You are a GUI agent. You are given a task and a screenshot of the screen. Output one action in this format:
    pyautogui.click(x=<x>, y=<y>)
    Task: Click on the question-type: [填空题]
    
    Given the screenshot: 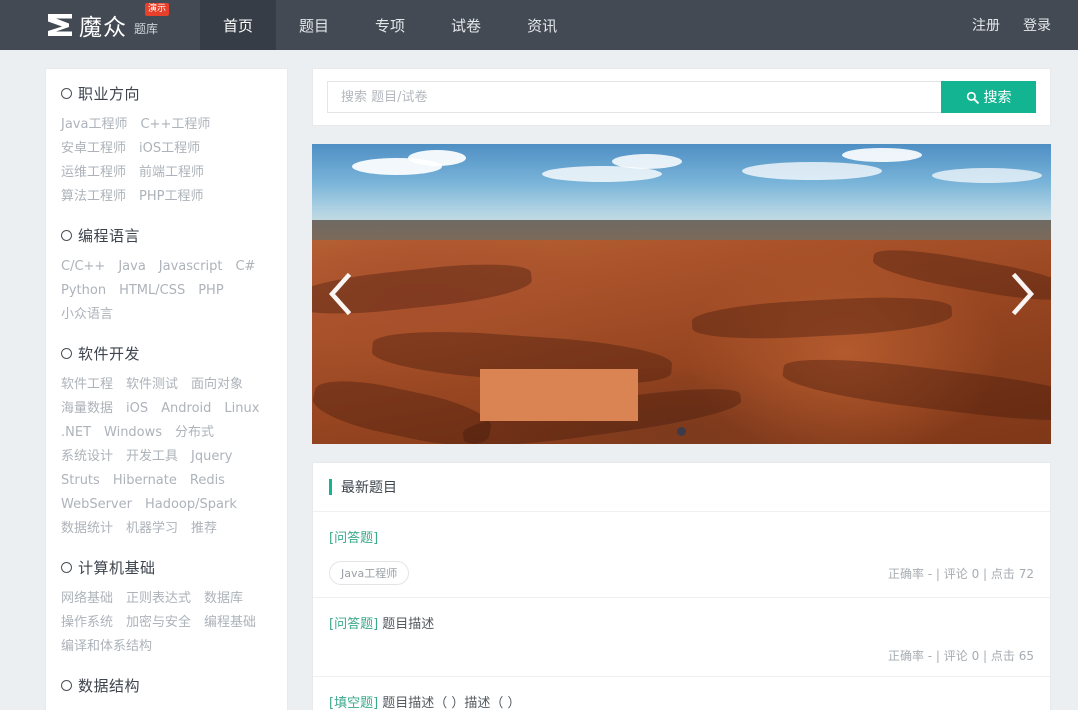 What is the action you would take?
    pyautogui.click(x=354, y=703)
    